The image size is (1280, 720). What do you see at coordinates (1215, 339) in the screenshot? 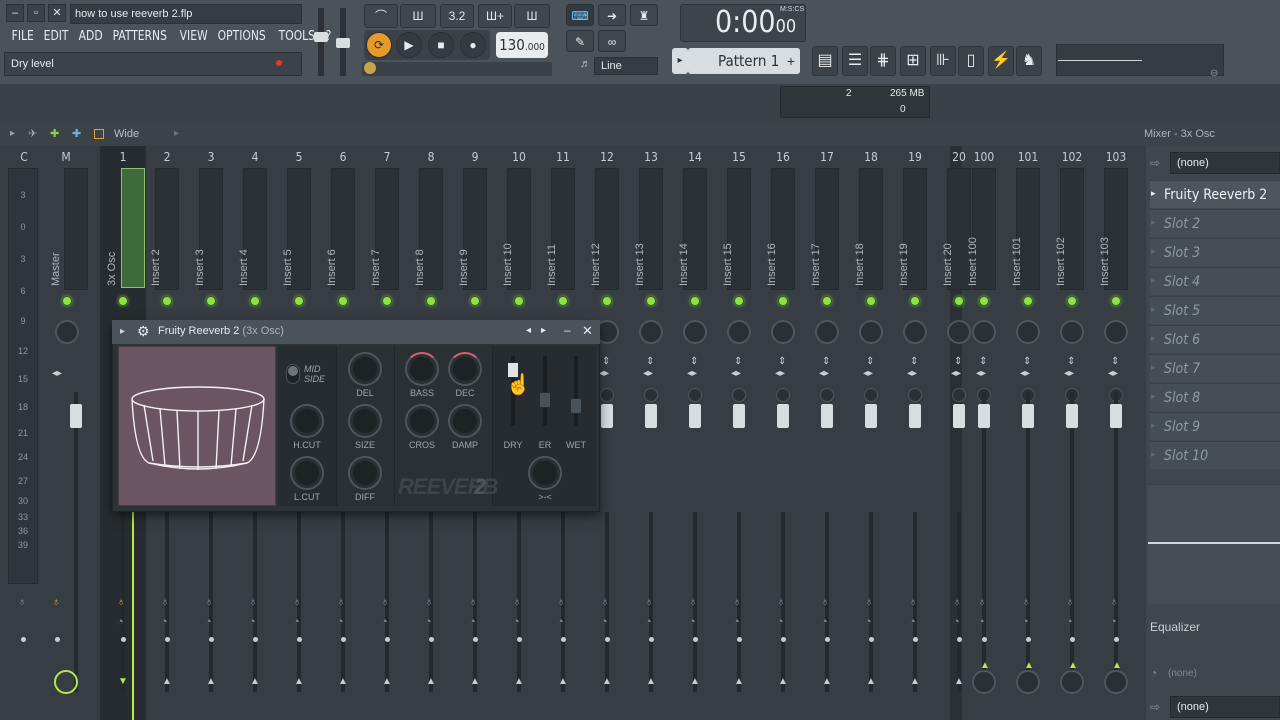
I see `fx-slot: Slot 6` at bounding box center [1215, 339].